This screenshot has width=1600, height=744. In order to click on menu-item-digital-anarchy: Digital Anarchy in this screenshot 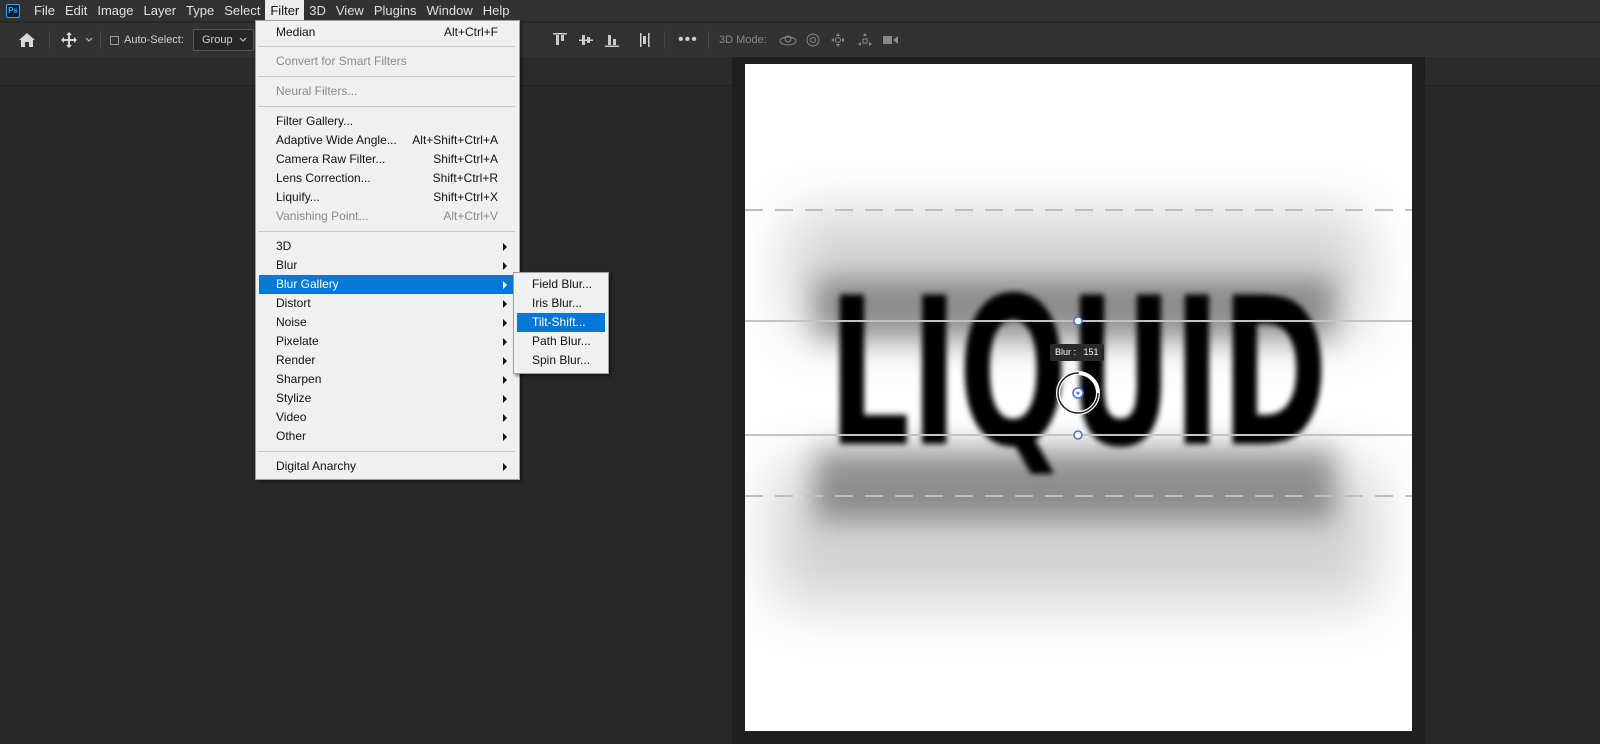, I will do `click(386, 466)`.